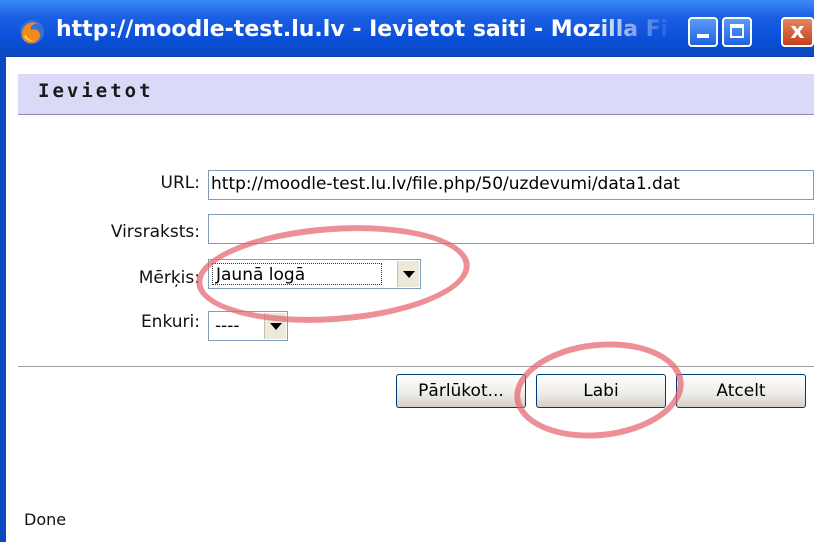 This screenshot has height=542, width=814. What do you see at coordinates (741, 391) in the screenshot?
I see `cancel-button: Atcelt` at bounding box center [741, 391].